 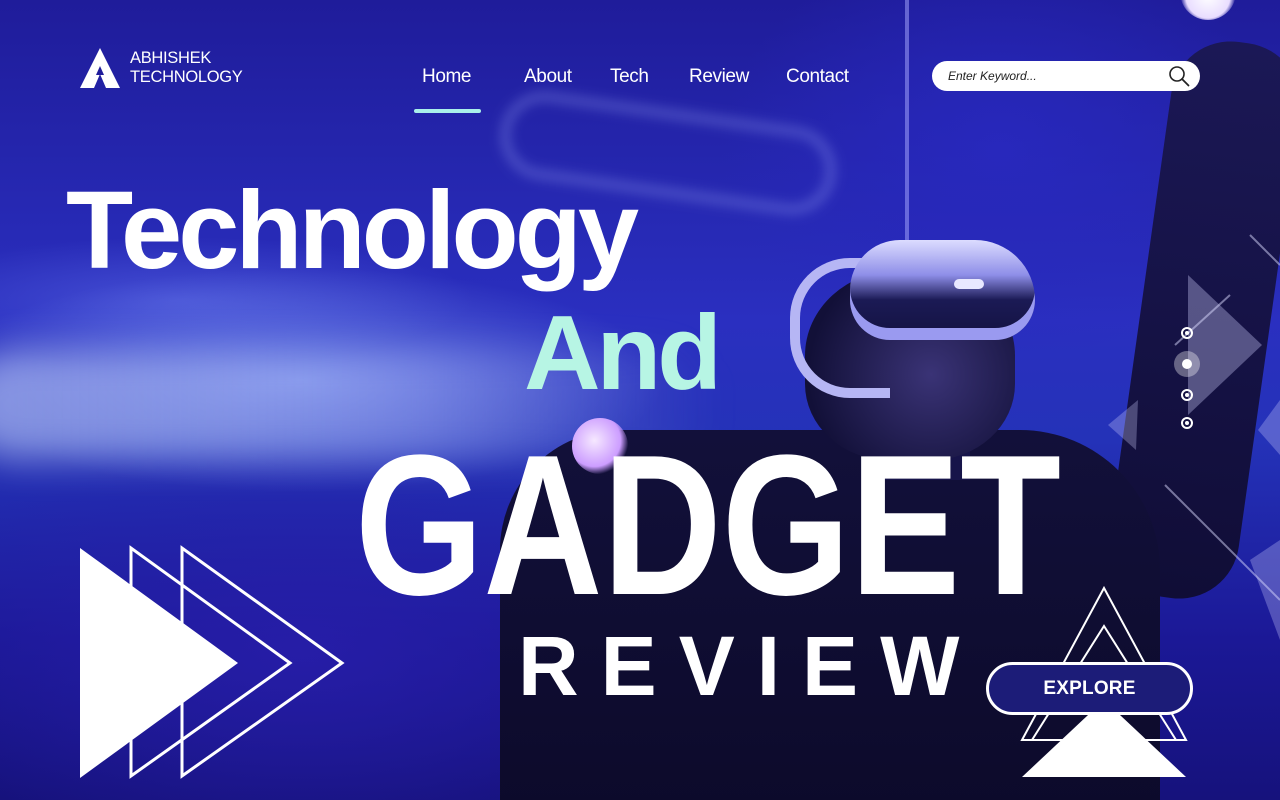 I want to click on brand-name-line2: TECHNOLOGY, so click(x=186, y=77).